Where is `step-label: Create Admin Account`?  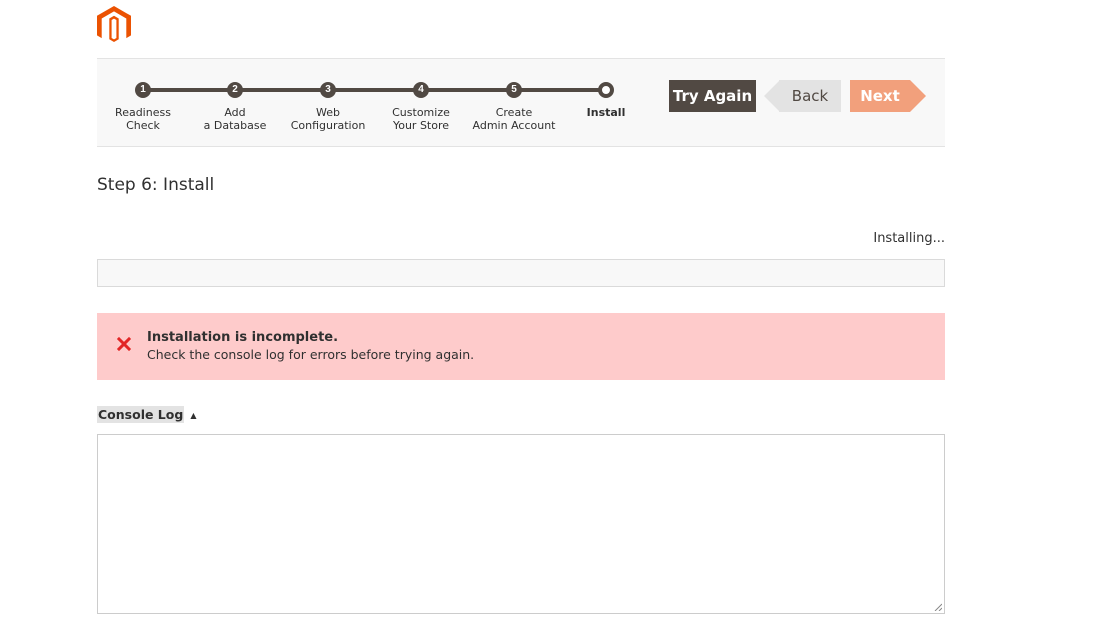 step-label: Create Admin Account is located at coordinates (514, 119).